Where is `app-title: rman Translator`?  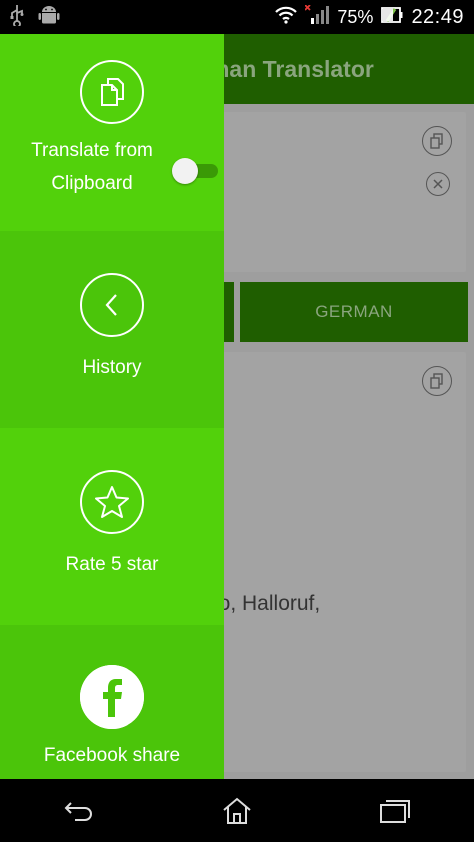 app-title: rman Translator is located at coordinates (287, 68).